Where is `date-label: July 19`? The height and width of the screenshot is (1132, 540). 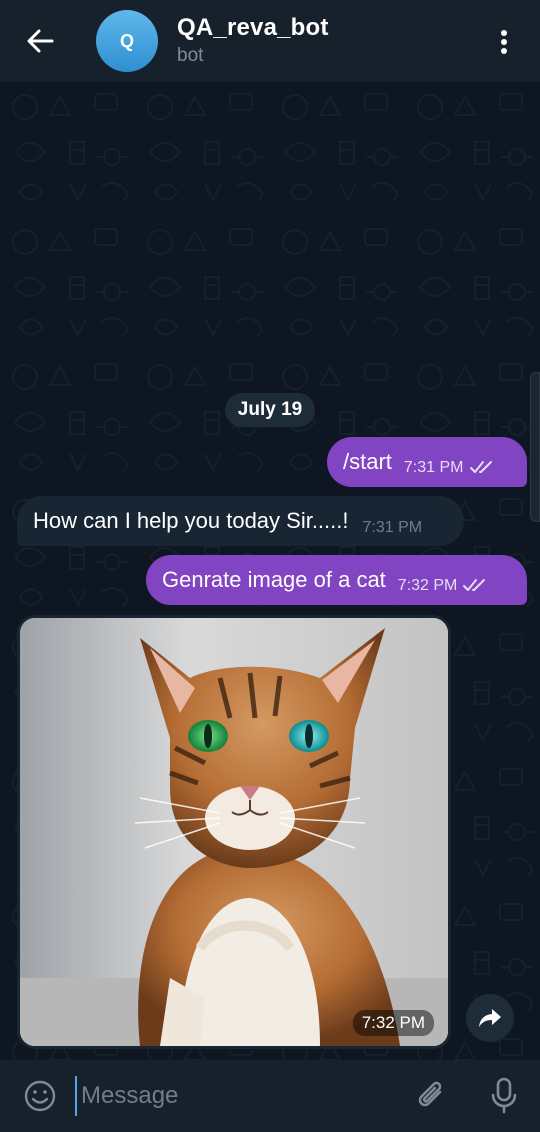 date-label: July 19 is located at coordinates (270, 409).